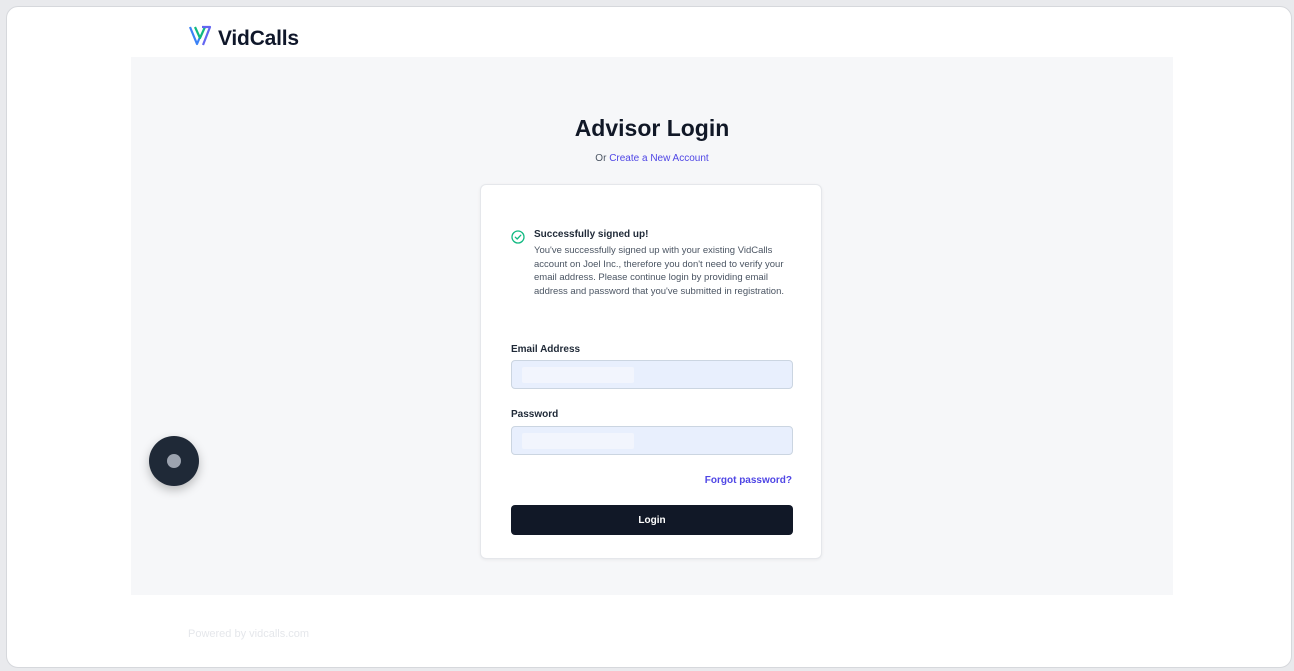 The image size is (1294, 671). Describe the element at coordinates (748, 480) in the screenshot. I see `forgot-password-link: Forgot password?` at that location.